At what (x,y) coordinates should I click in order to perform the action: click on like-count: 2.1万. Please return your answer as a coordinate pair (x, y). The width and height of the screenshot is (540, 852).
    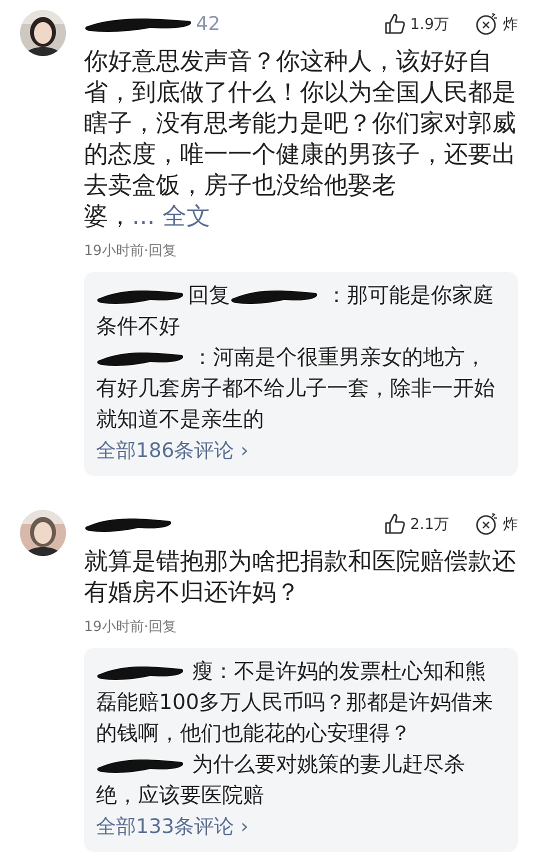
    Looking at the image, I should click on (429, 524).